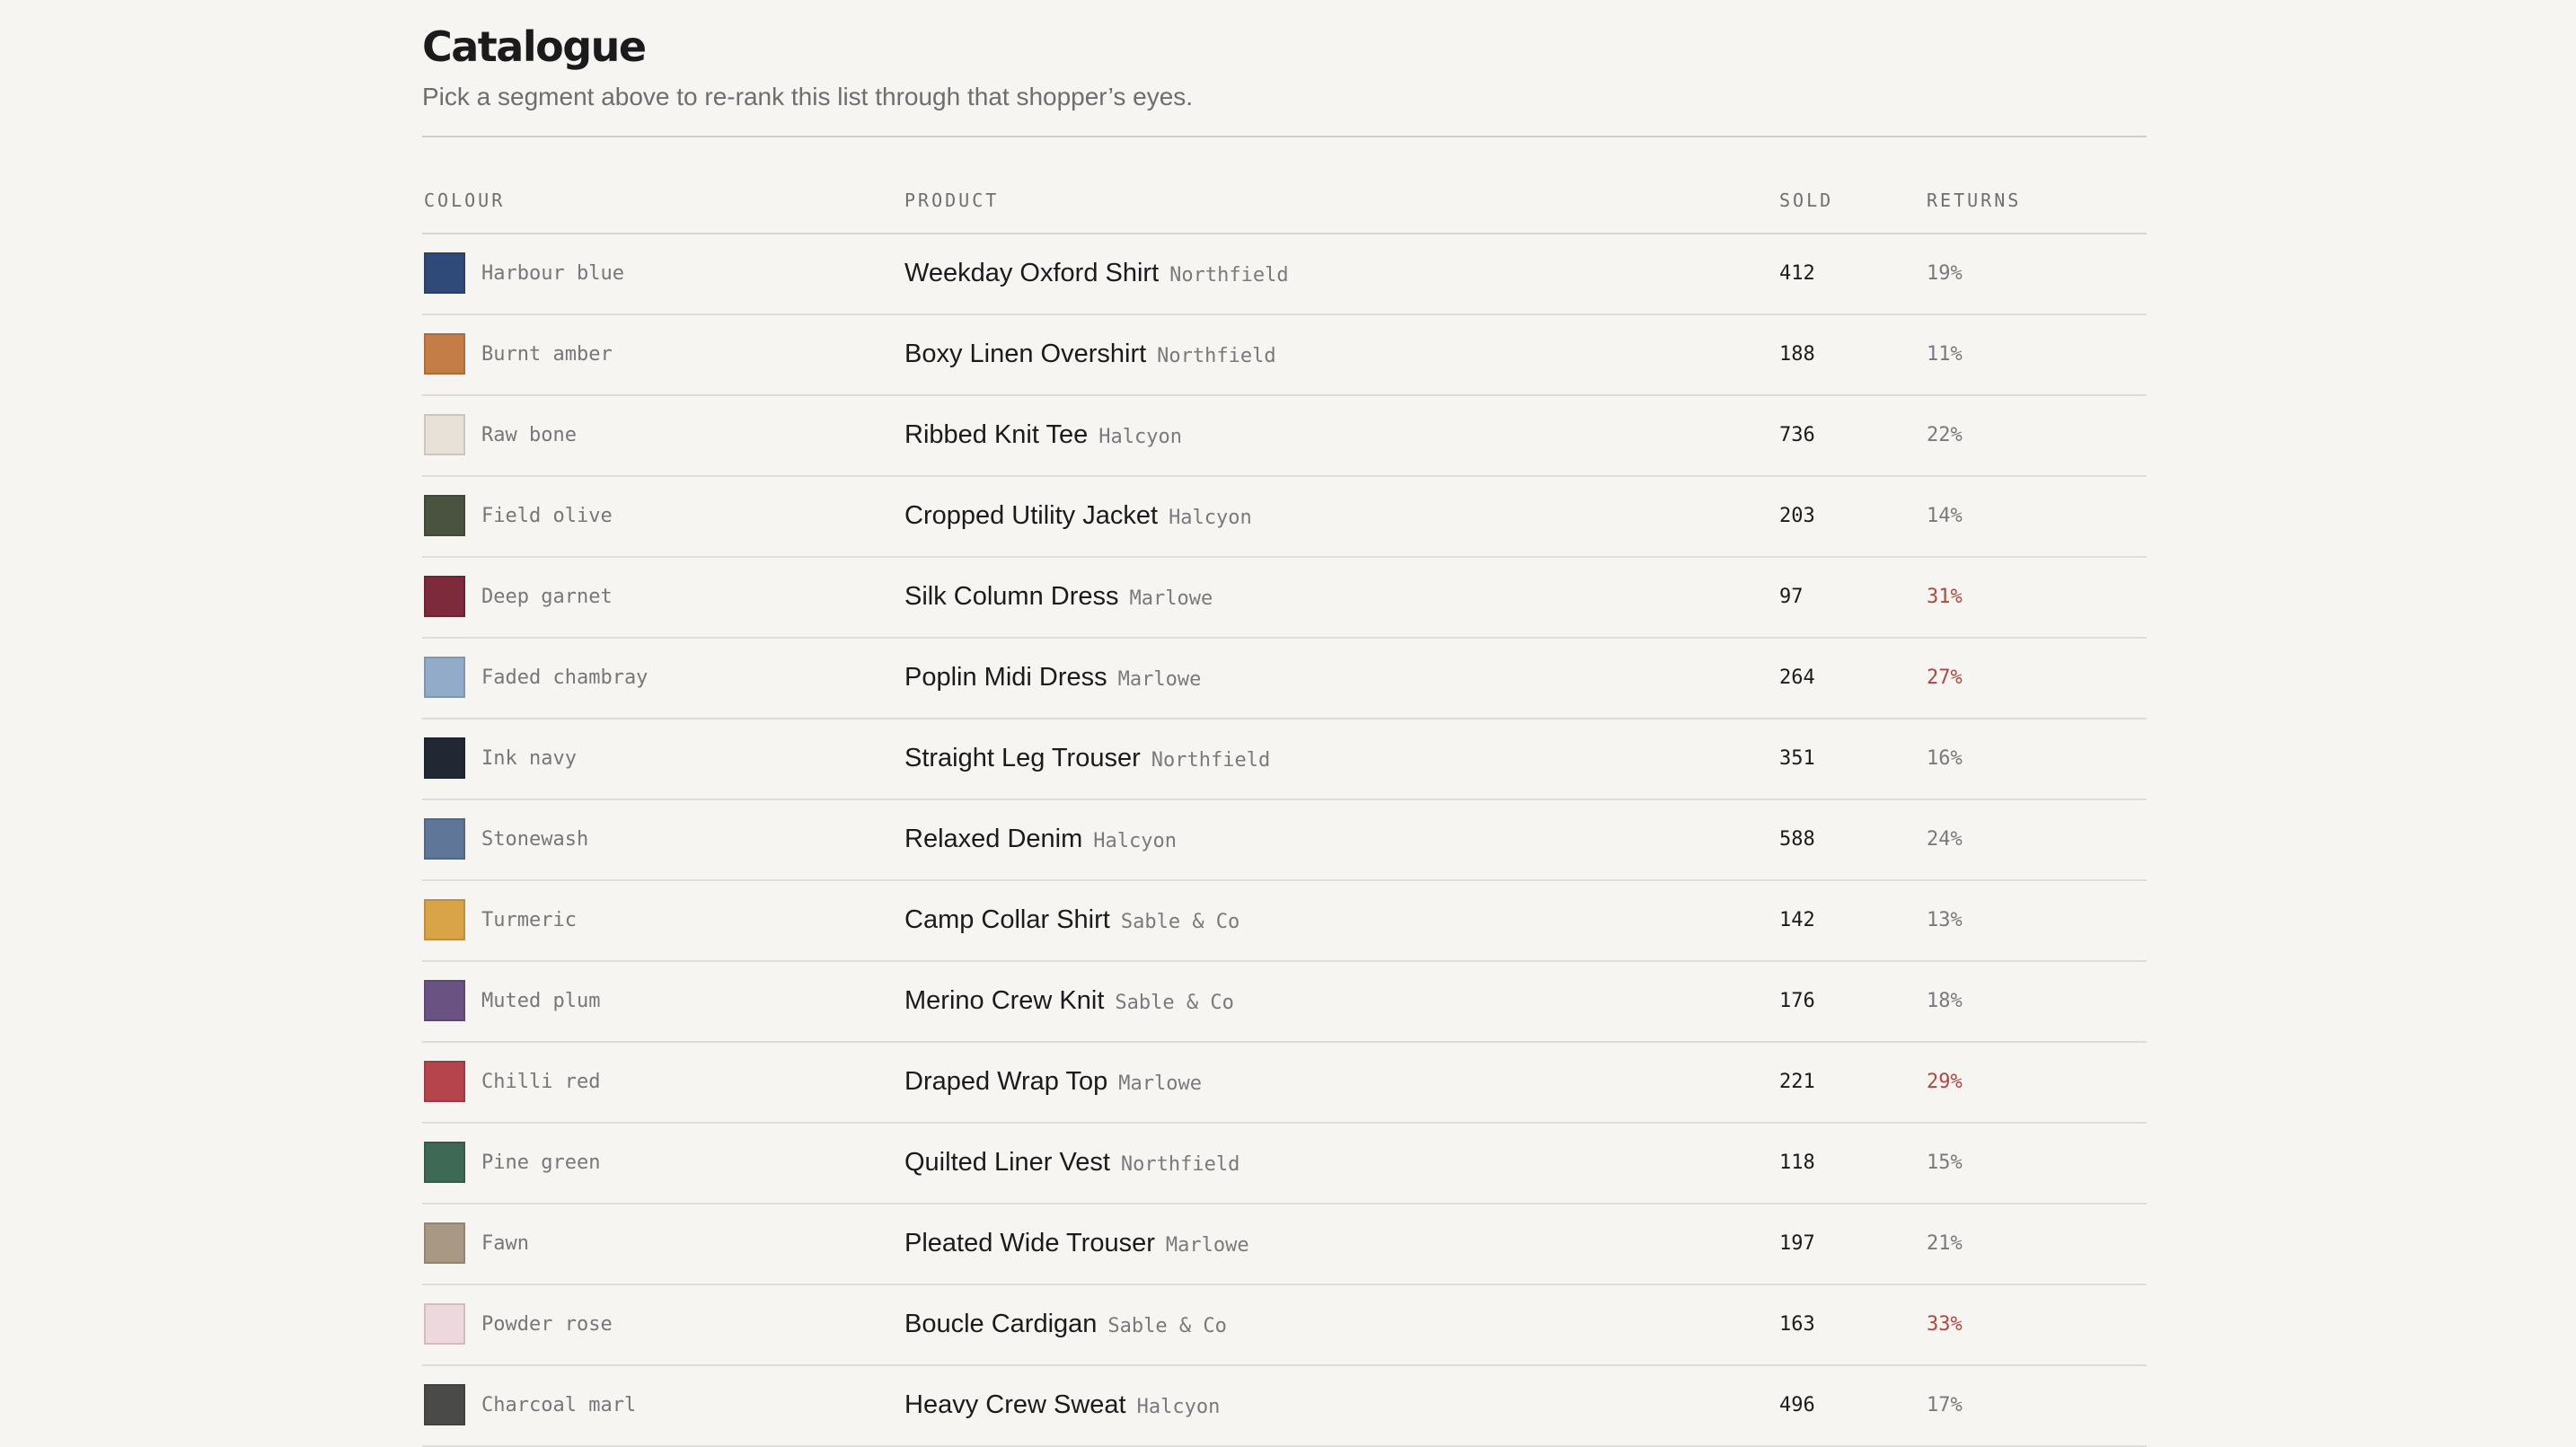  I want to click on sold-count: 412, so click(1797, 273).